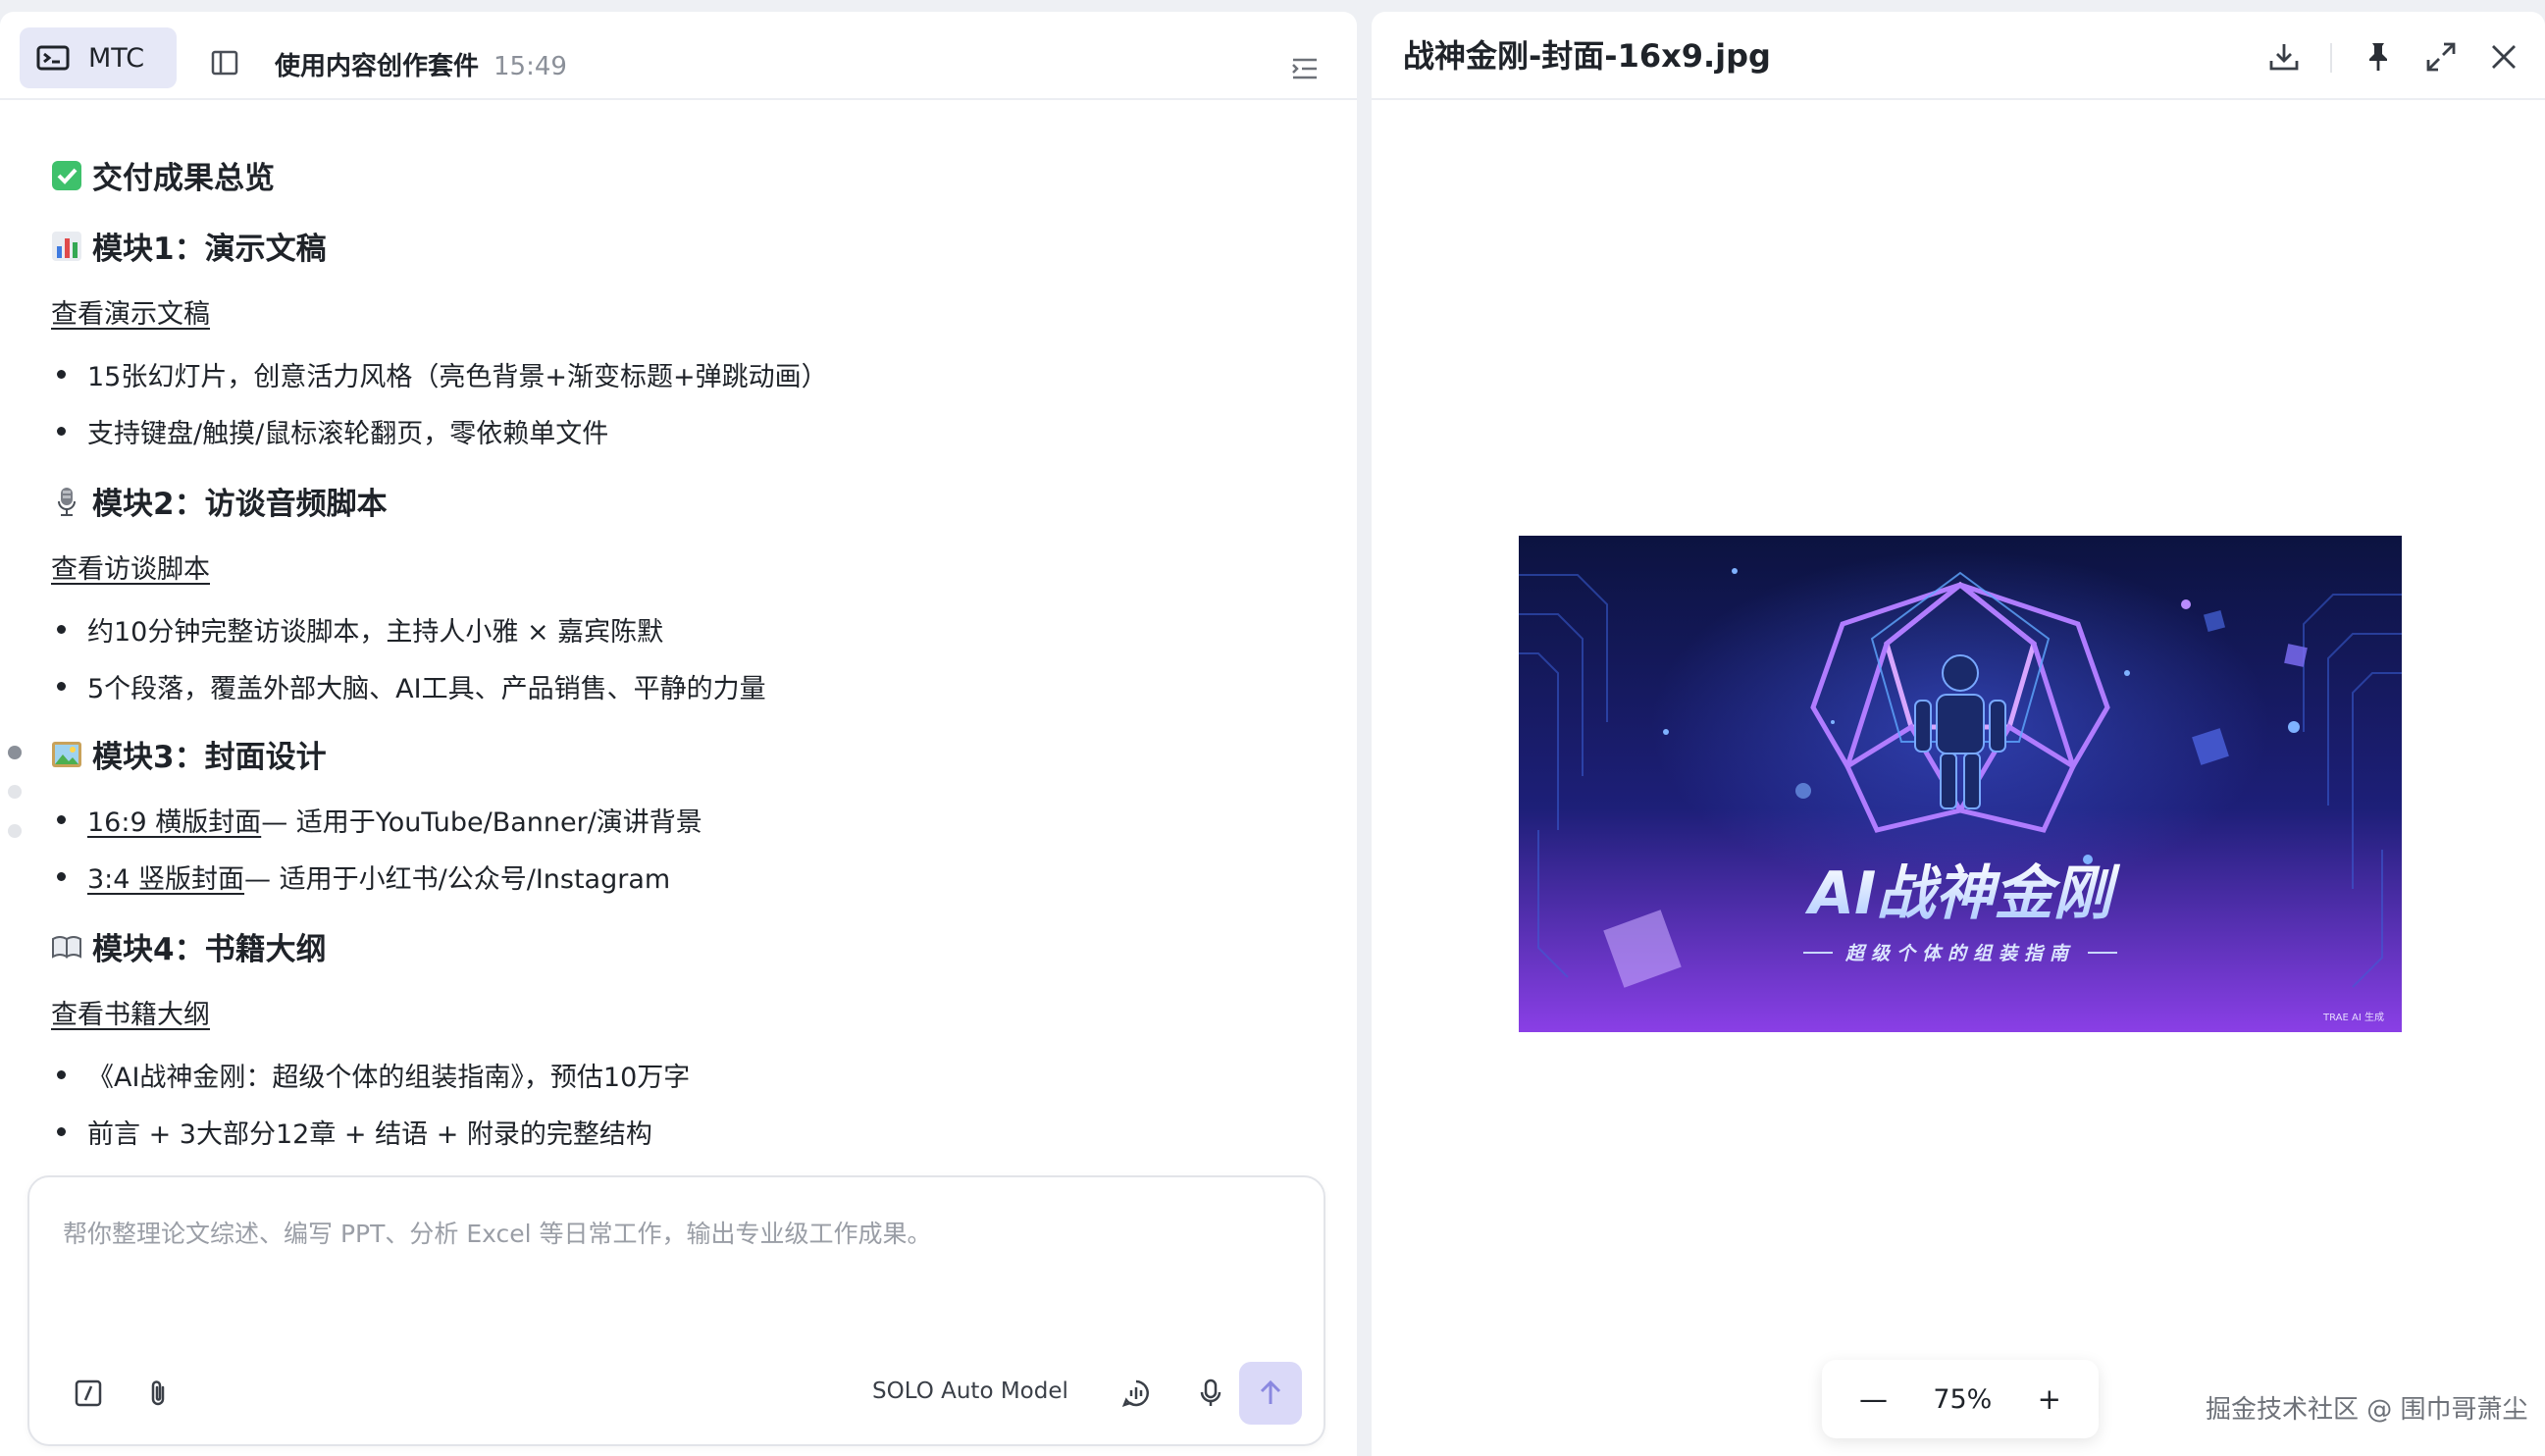 The width and height of the screenshot is (2545, 1456). I want to click on open-book-icon, so click(66, 946).